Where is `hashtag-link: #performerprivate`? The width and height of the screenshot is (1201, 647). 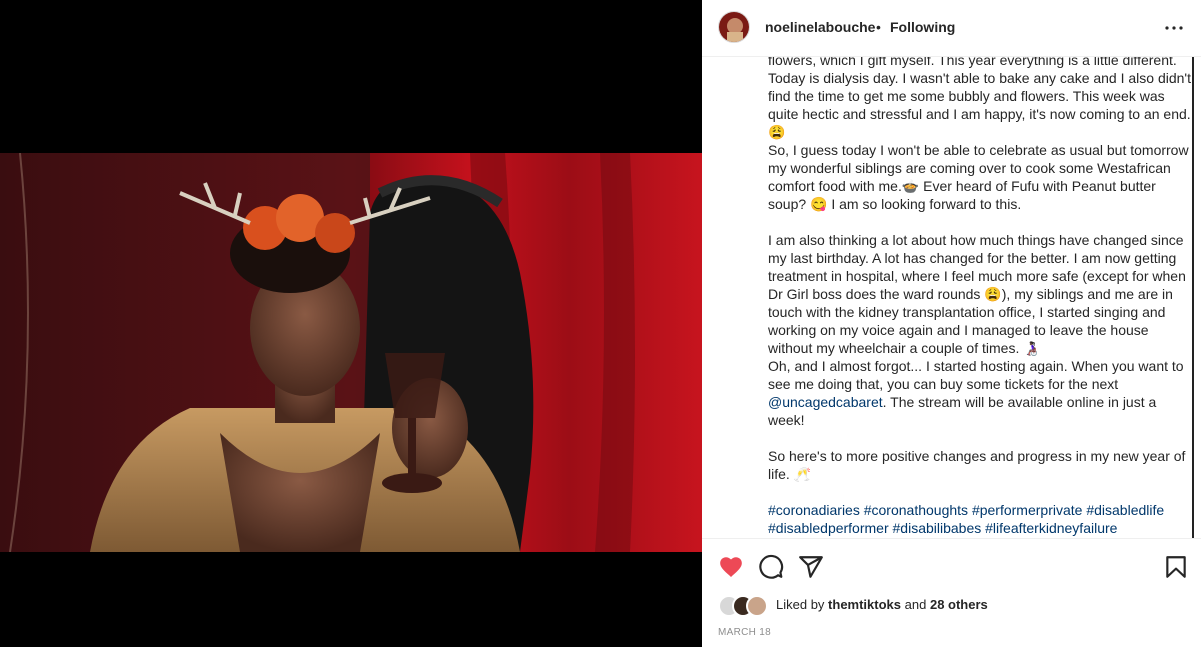 hashtag-link: #performerprivate is located at coordinates (1027, 510).